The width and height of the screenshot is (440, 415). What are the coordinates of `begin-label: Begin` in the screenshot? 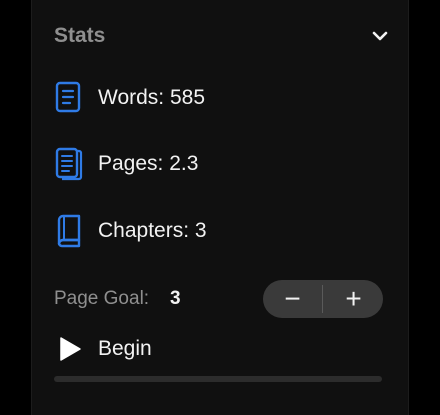 It's located at (125, 348).